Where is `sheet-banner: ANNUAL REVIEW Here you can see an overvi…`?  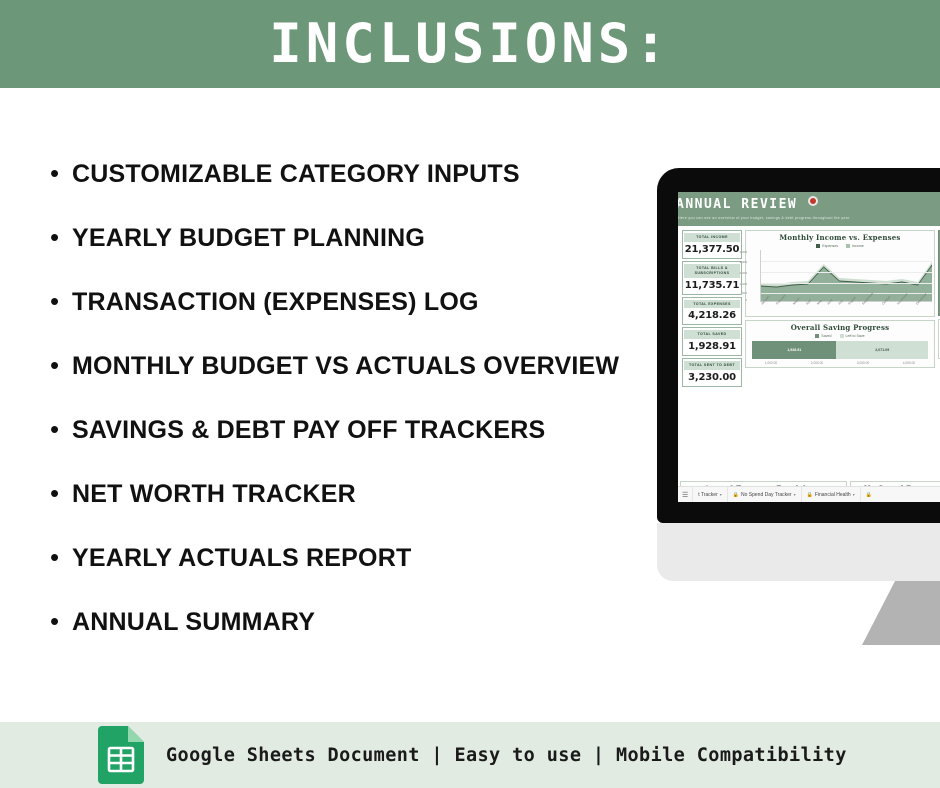 sheet-banner: ANNUAL REVIEW Here you can see an overvi… is located at coordinates (809, 209).